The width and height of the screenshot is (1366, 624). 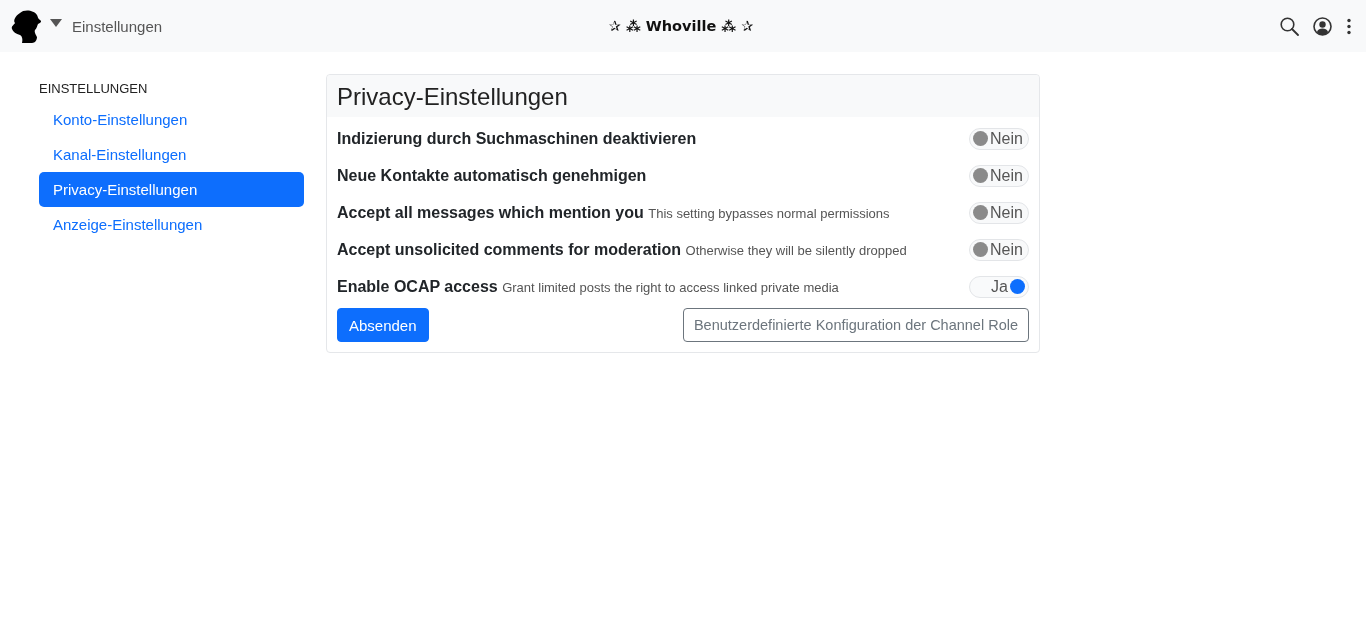 What do you see at coordinates (56, 23) in the screenshot?
I see `caret-icon` at bounding box center [56, 23].